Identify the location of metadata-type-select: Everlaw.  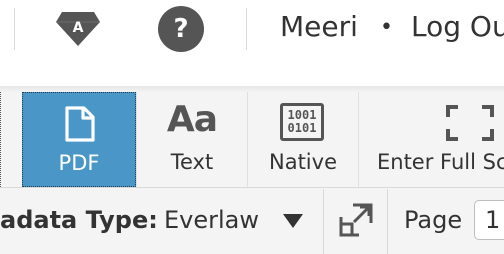
(211, 220).